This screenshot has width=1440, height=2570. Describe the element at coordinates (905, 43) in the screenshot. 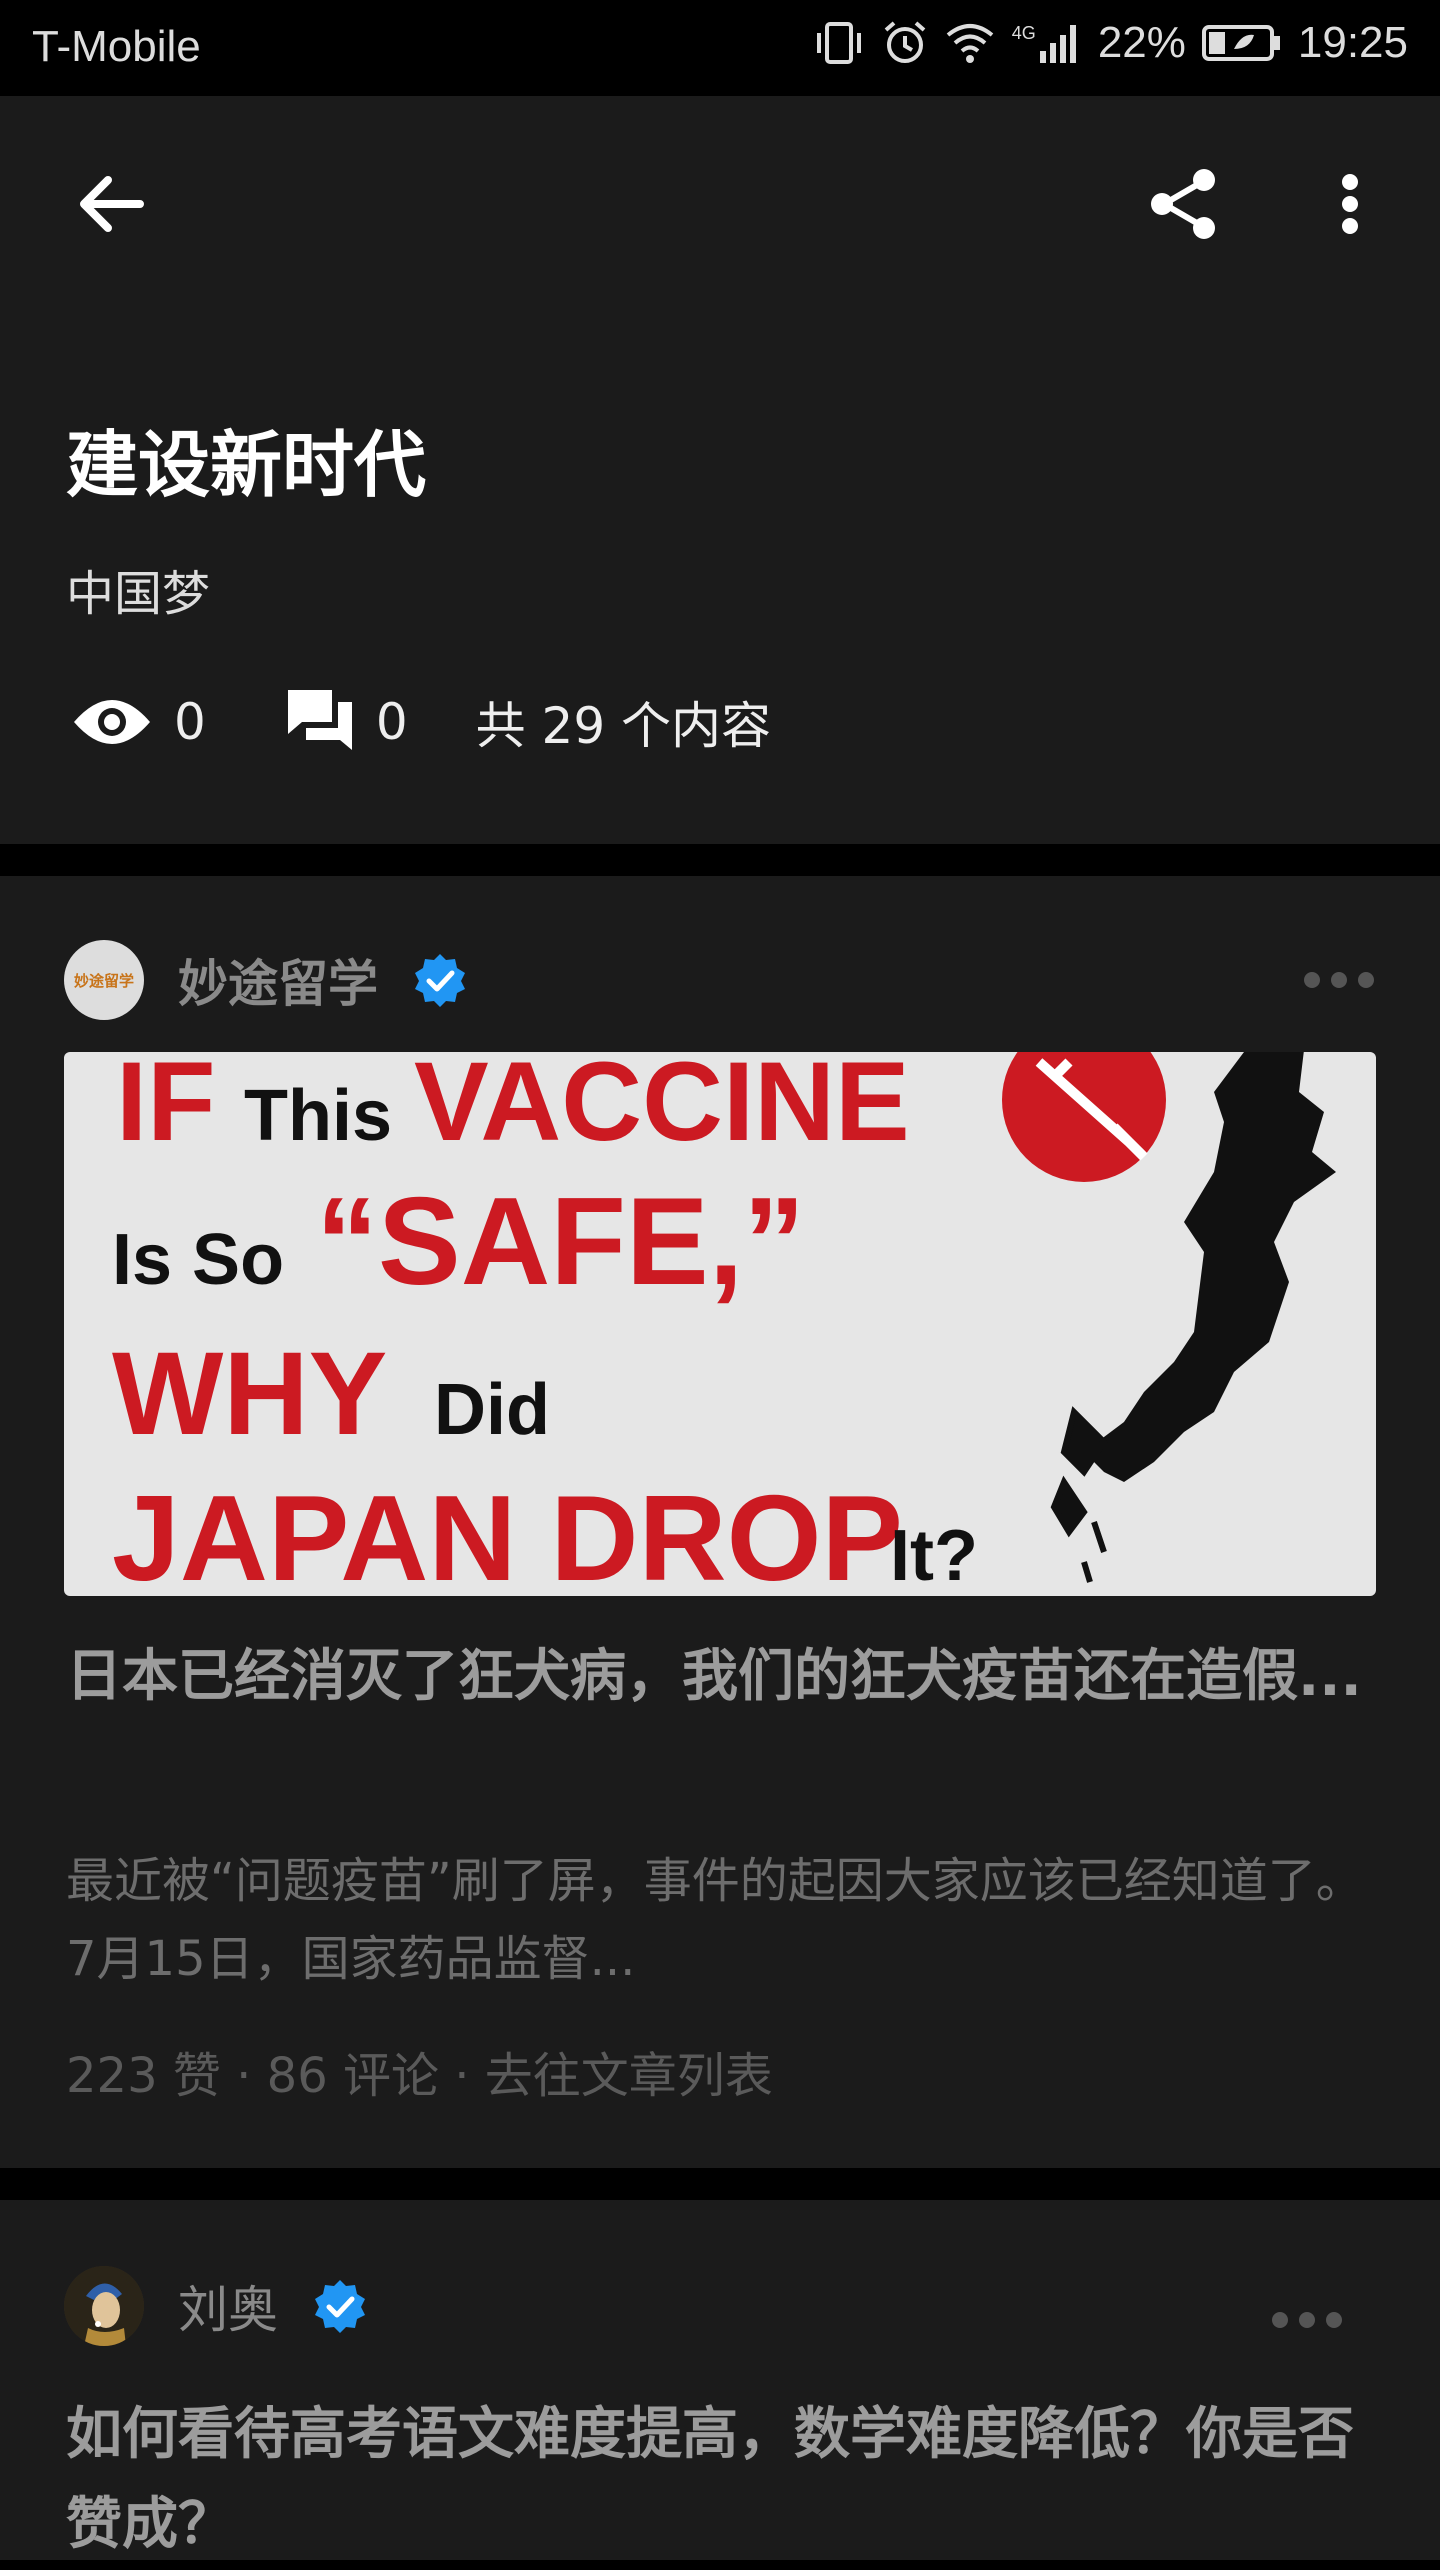

I see `alarm-icon` at that location.